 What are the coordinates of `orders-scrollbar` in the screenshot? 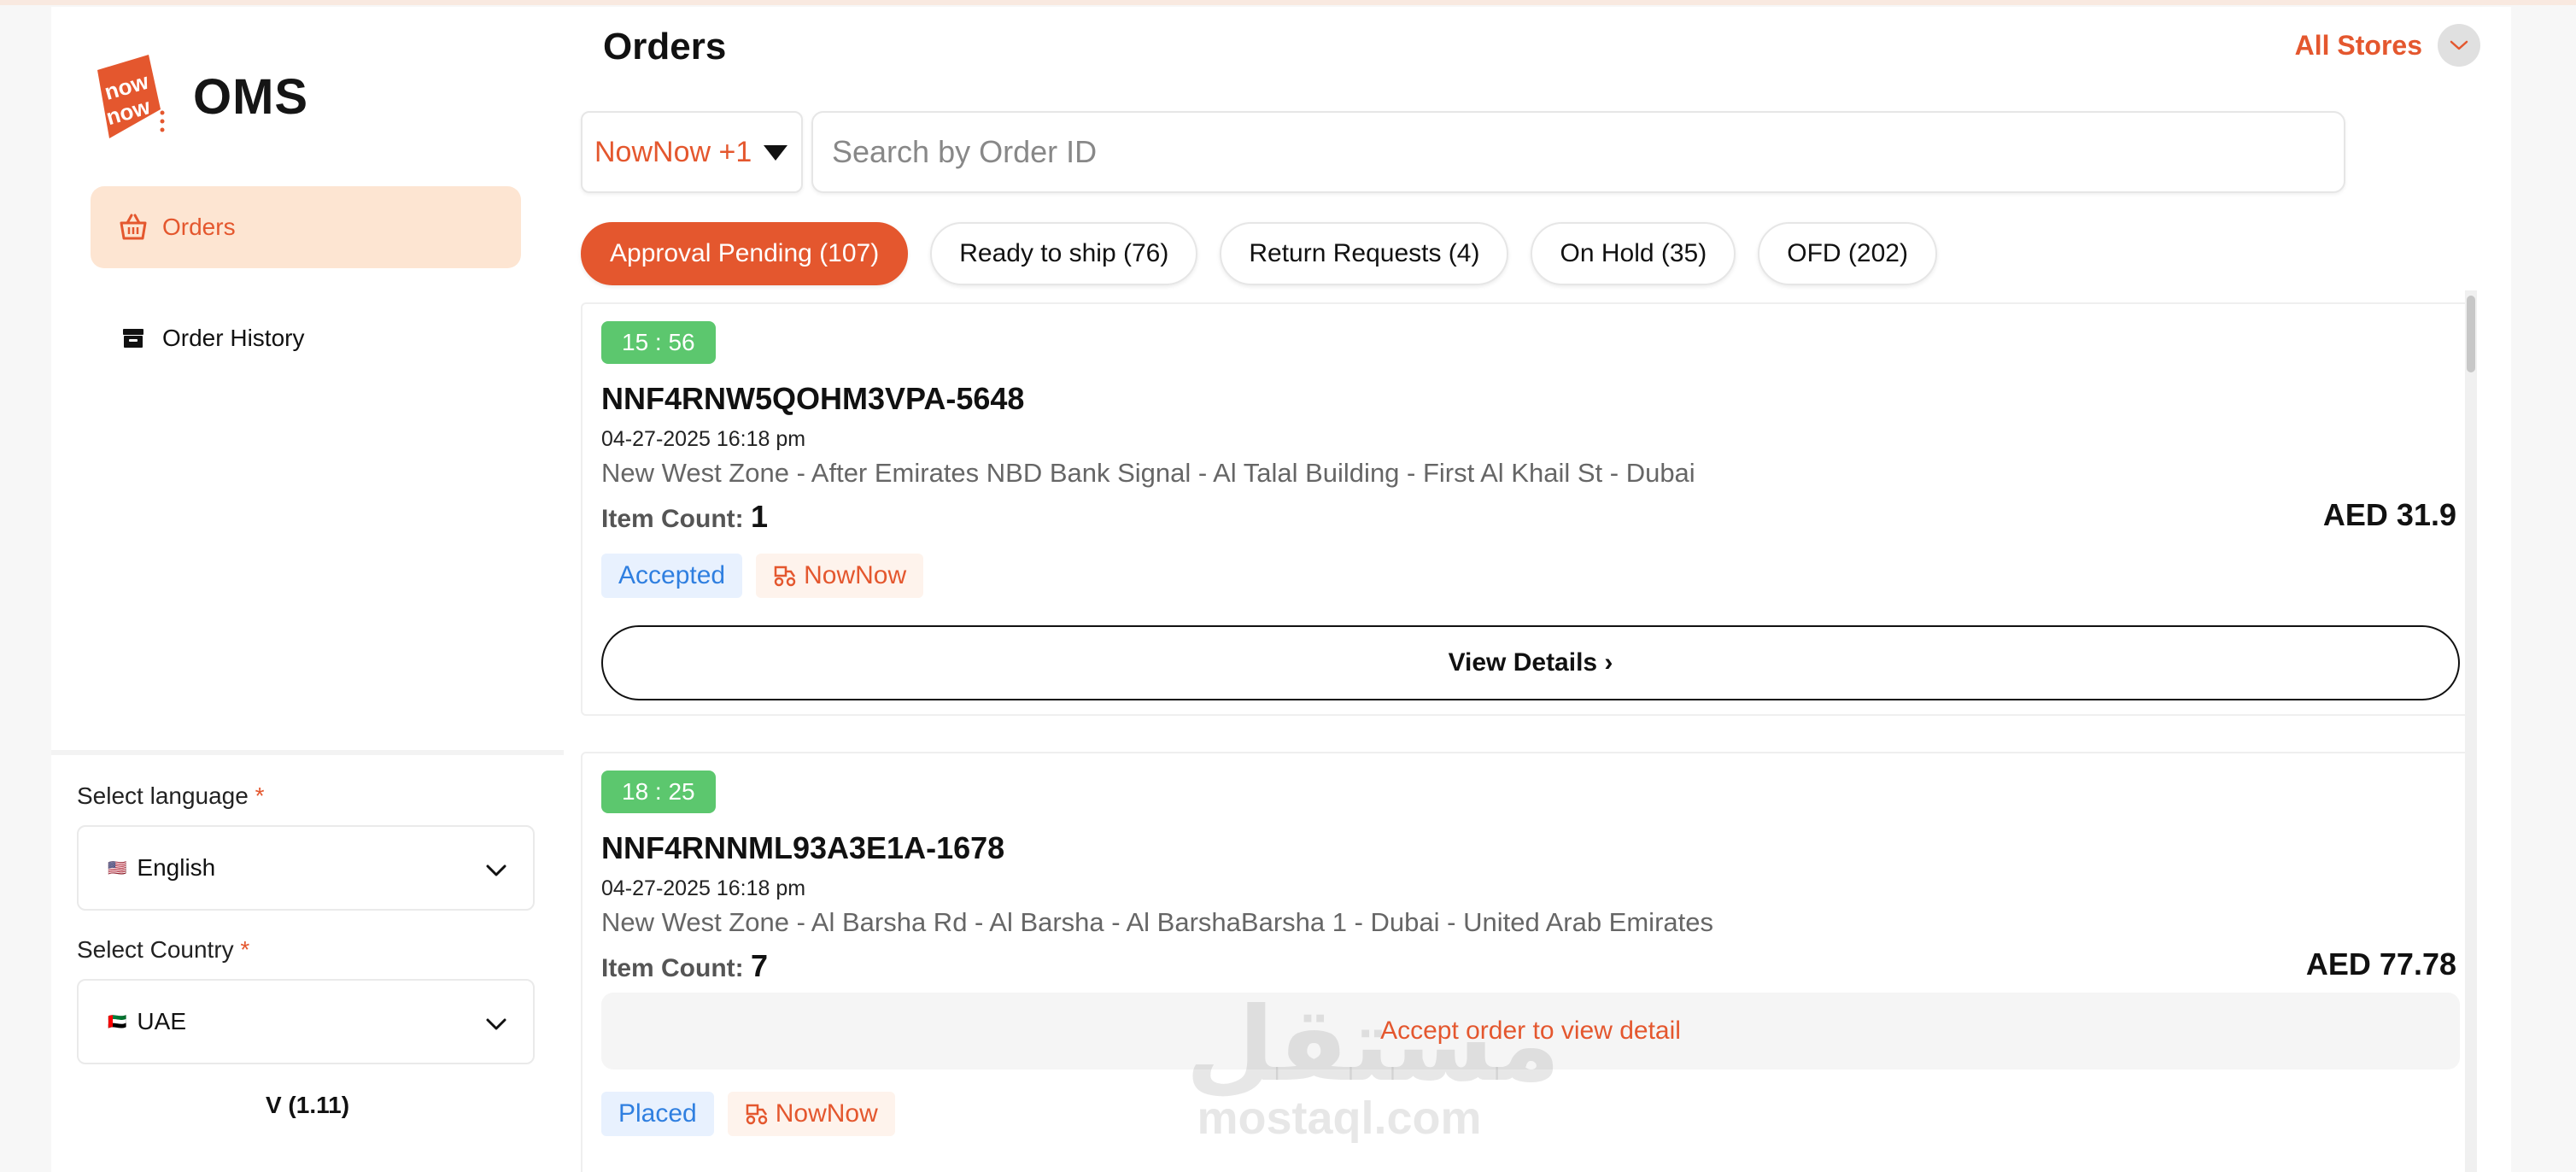 It's located at (2471, 731).